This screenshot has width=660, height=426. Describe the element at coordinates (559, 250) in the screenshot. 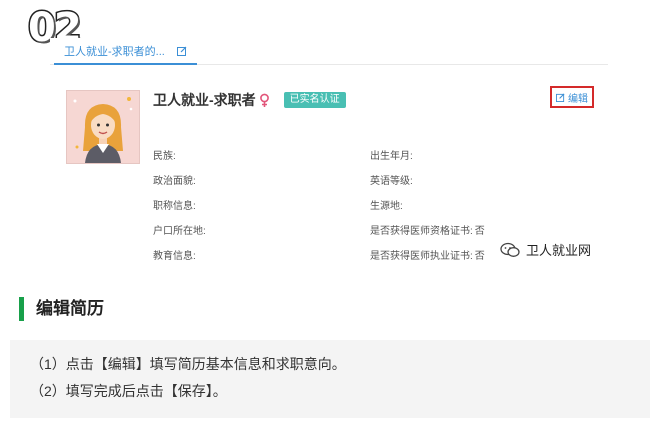

I see `watermark-text: 卫人就业网` at that location.